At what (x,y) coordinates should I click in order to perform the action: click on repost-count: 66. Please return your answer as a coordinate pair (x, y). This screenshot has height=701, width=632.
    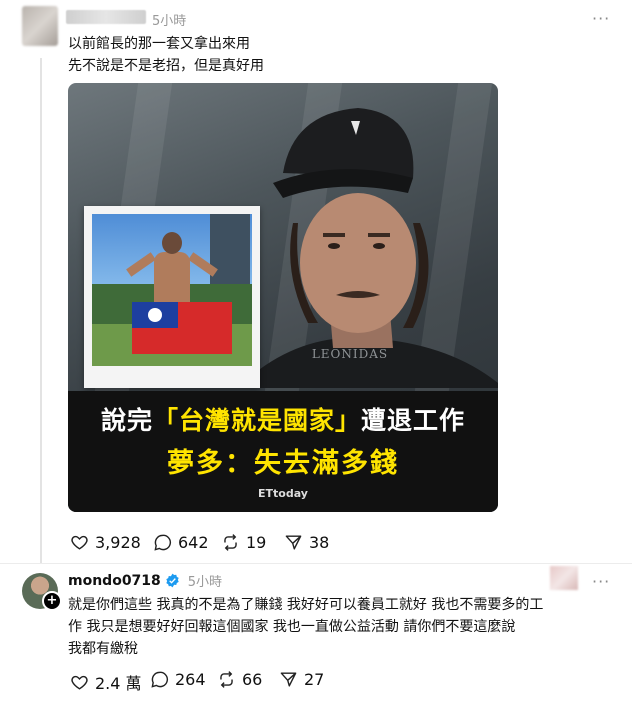
    Looking at the image, I should click on (252, 679).